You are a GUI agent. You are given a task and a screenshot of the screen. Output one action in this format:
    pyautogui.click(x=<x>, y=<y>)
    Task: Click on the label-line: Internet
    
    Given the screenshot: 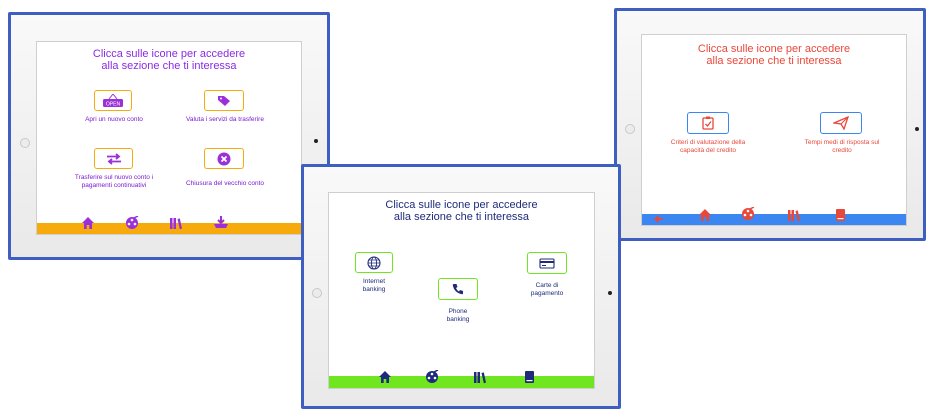 What is the action you would take?
    pyautogui.click(x=374, y=281)
    